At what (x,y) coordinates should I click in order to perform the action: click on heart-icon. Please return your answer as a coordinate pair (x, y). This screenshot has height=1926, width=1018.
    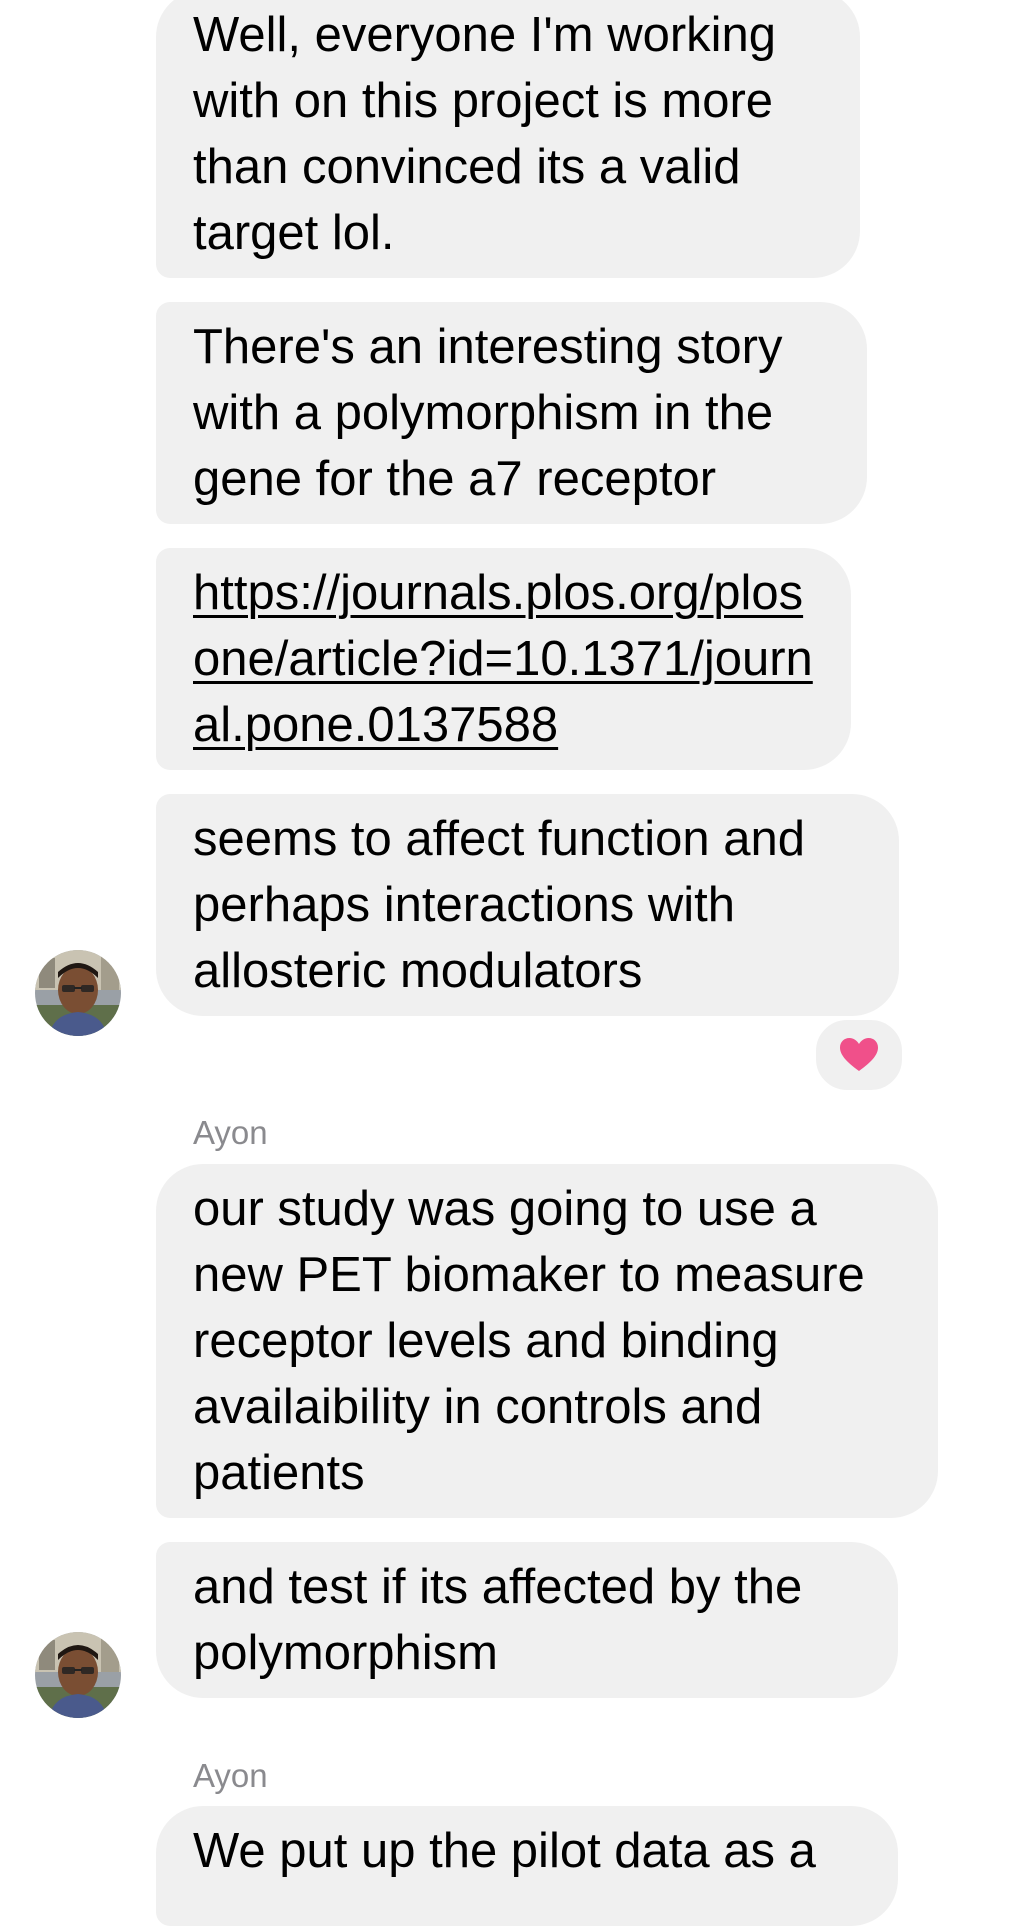
    Looking at the image, I should click on (859, 1054).